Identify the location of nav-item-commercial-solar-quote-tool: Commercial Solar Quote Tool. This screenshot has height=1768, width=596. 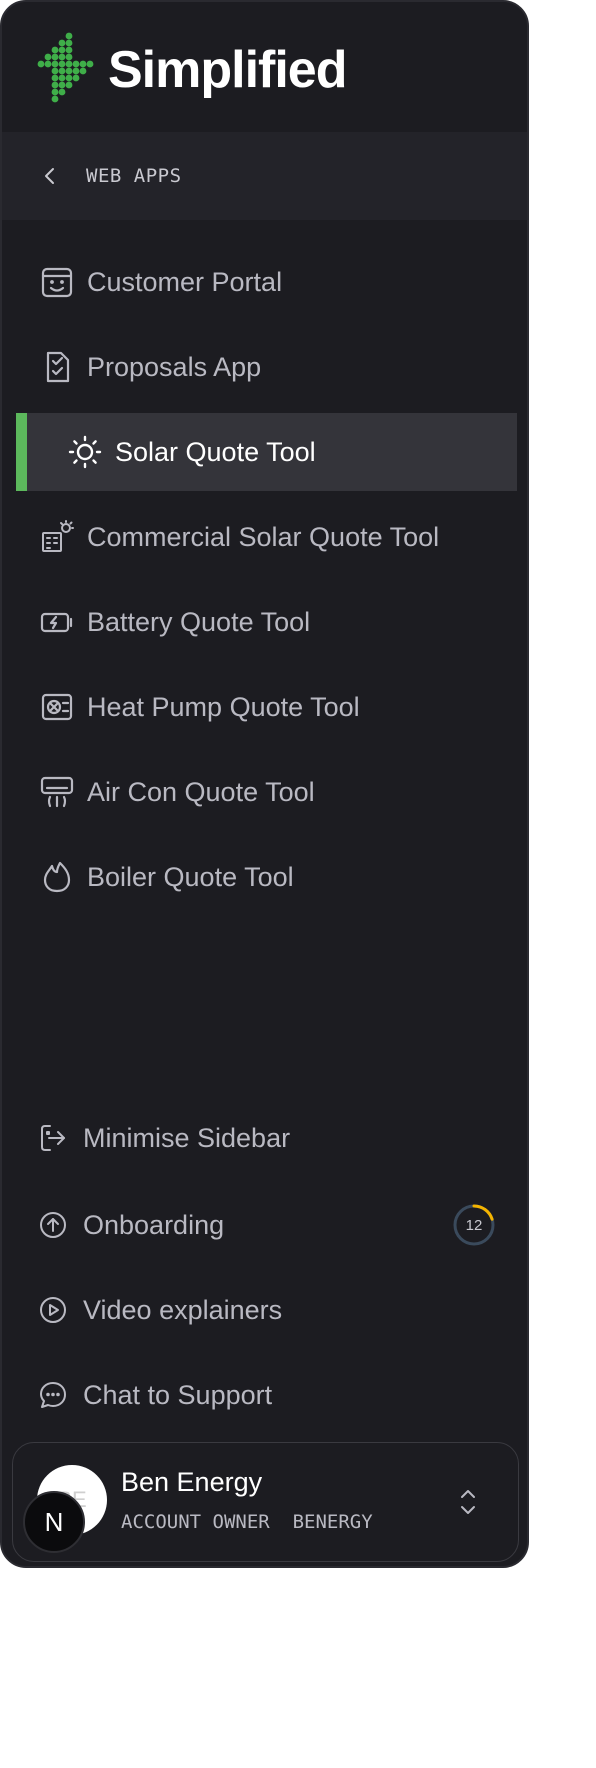
(264, 537).